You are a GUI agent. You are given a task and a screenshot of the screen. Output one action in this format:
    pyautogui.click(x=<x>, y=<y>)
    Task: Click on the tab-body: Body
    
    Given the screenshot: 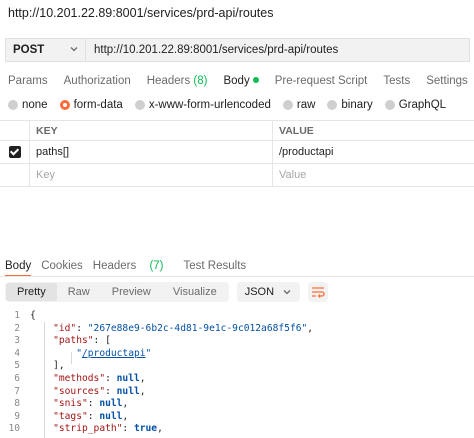 What is the action you would take?
    pyautogui.click(x=241, y=81)
    